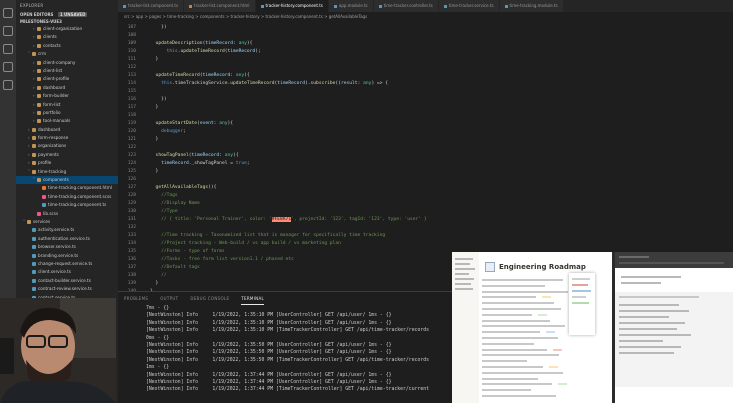 This screenshot has width=733, height=403. Describe the element at coordinates (67, 289) in the screenshot. I see `tree-item: contract-review.service.ts` at that location.